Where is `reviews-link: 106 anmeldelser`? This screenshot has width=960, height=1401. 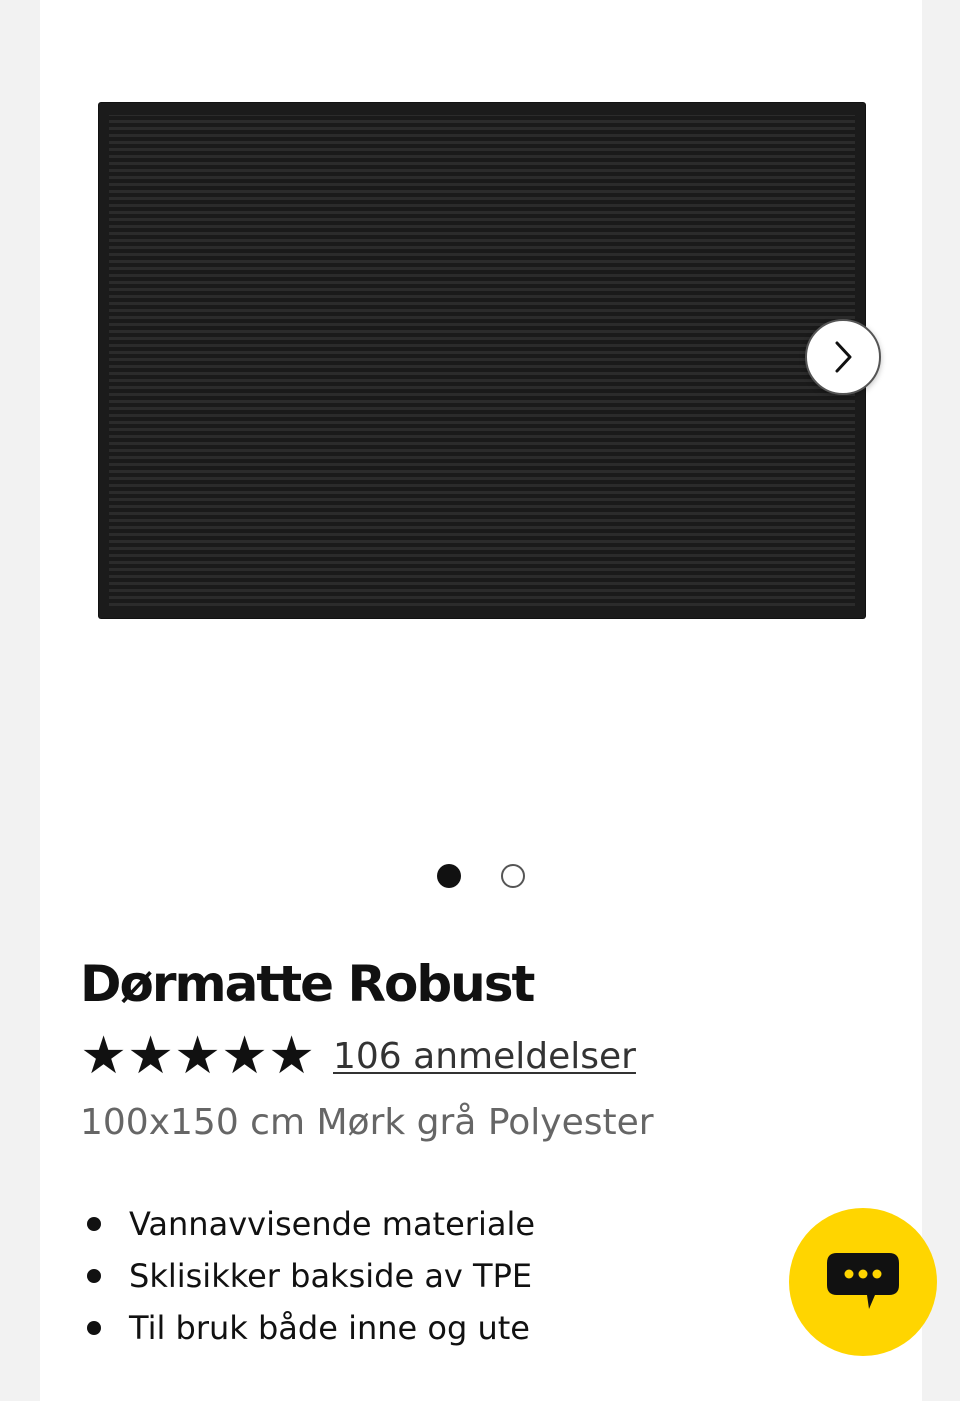 reviews-link: 106 anmeldelser is located at coordinates (484, 1056).